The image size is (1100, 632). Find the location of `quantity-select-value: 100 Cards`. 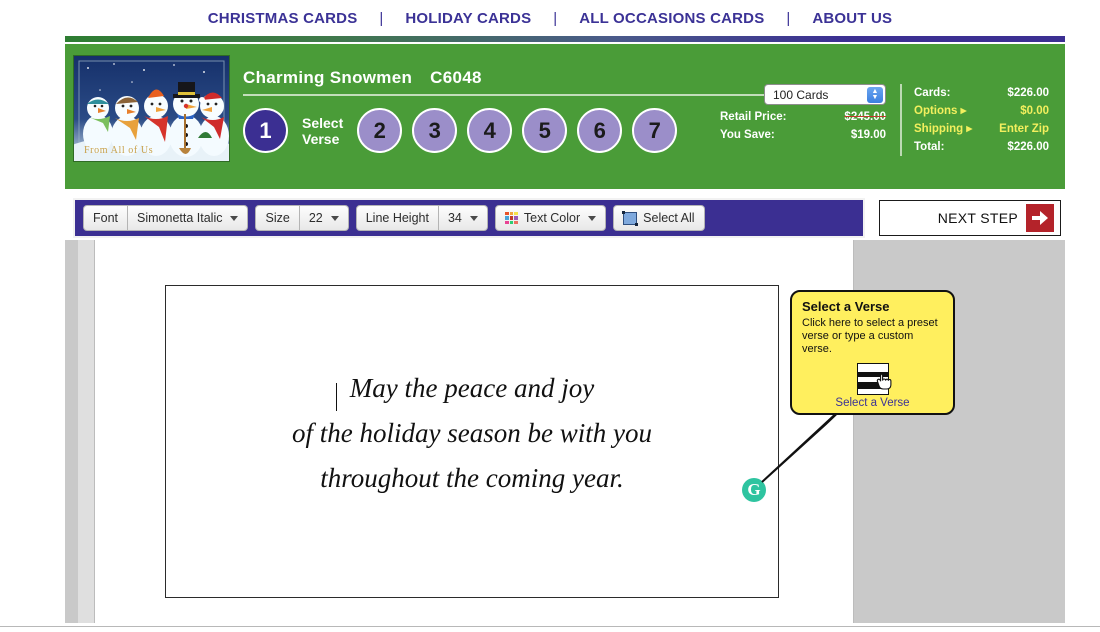

quantity-select-value: 100 Cards is located at coordinates (801, 94).